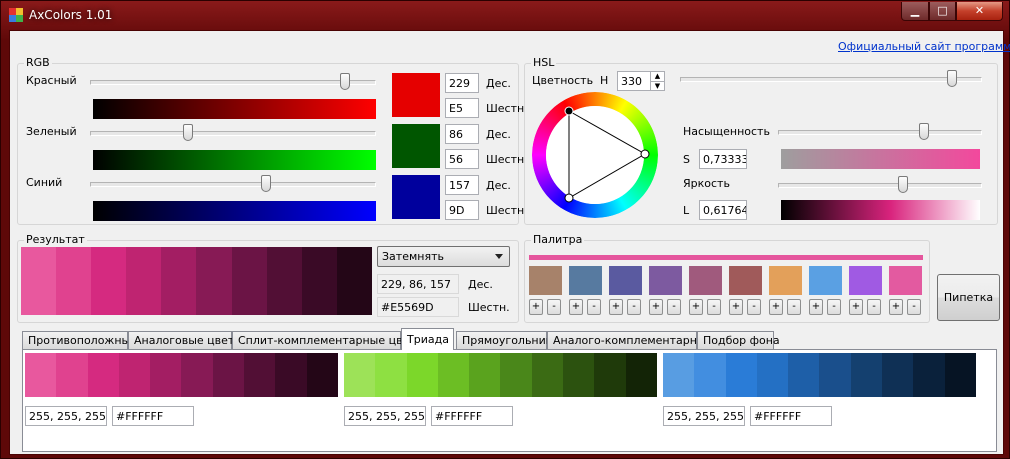 The image size is (1010, 459). I want to click on red-slider-thumb, so click(345, 81).